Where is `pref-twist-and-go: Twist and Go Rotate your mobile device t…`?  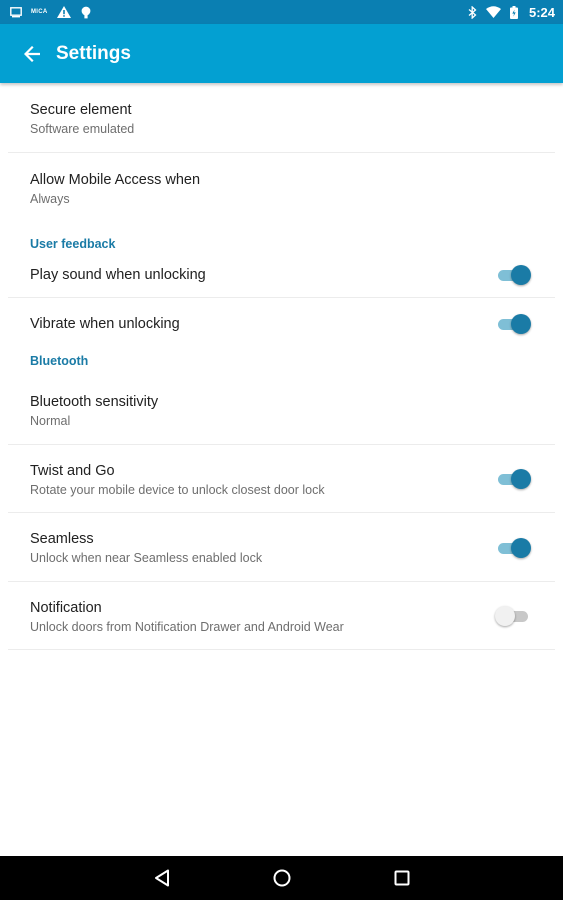 pref-twist-and-go: Twist and Go Rotate your mobile device t… is located at coordinates (281, 479).